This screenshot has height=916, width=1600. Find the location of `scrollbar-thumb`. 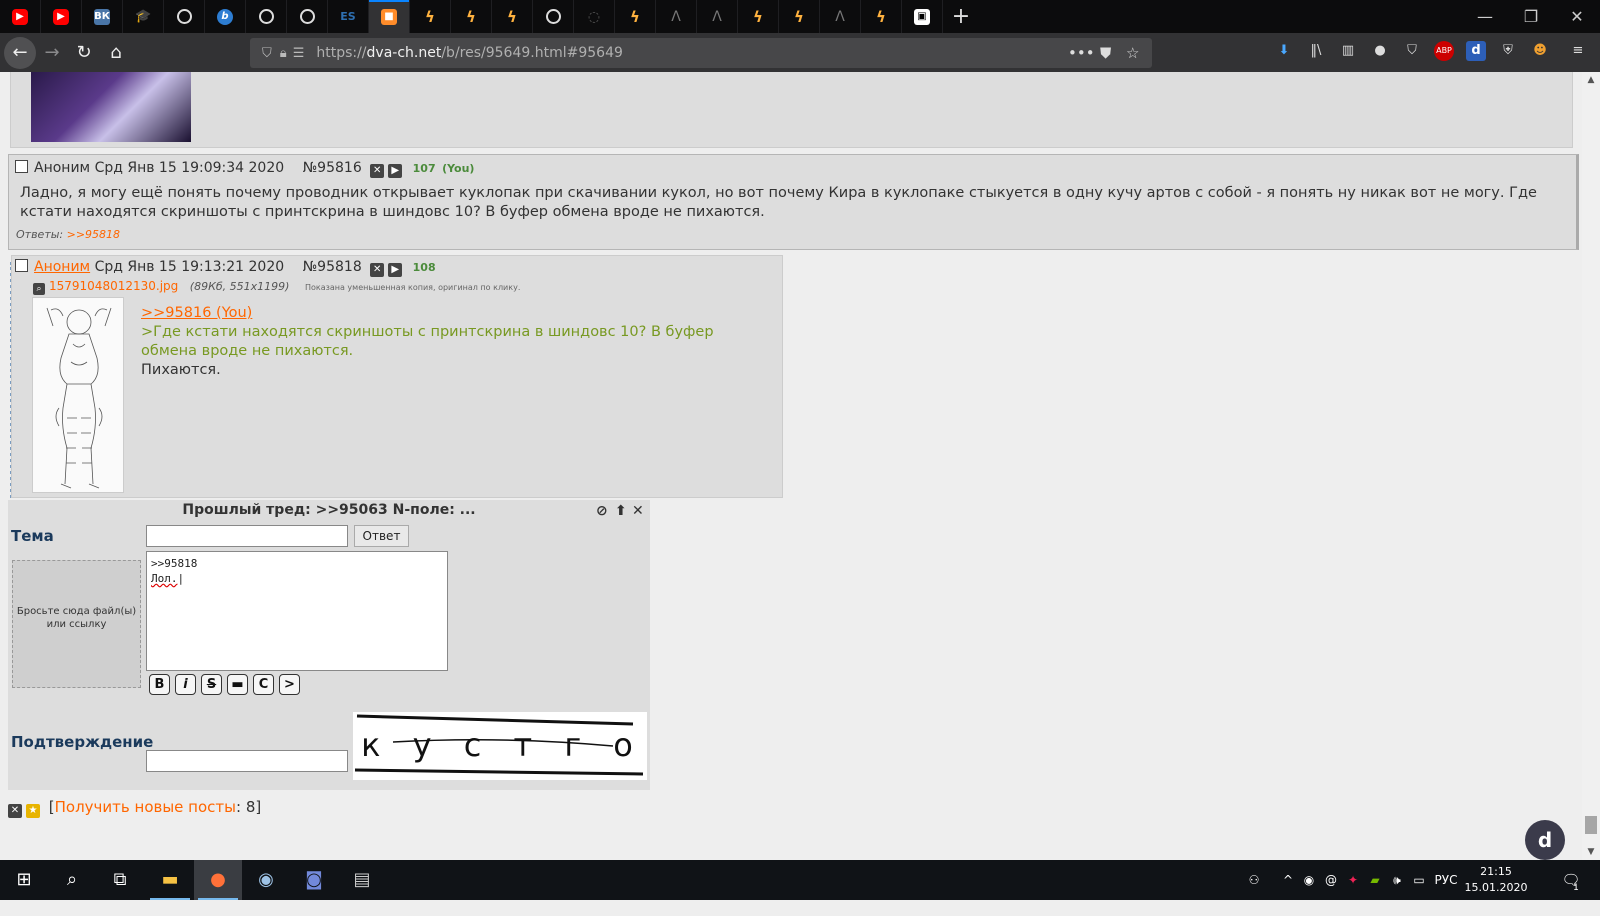

scrollbar-thumb is located at coordinates (1591, 825).